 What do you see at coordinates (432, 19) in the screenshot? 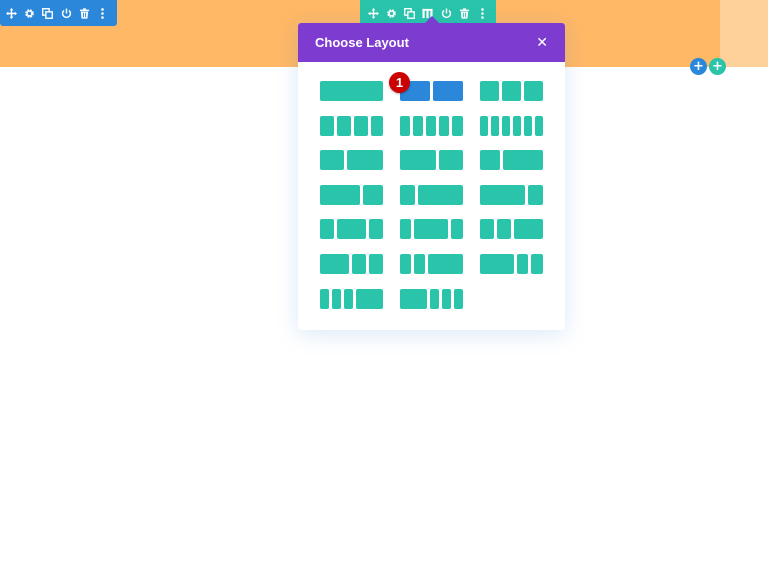
I see `modal-pointer` at bounding box center [432, 19].